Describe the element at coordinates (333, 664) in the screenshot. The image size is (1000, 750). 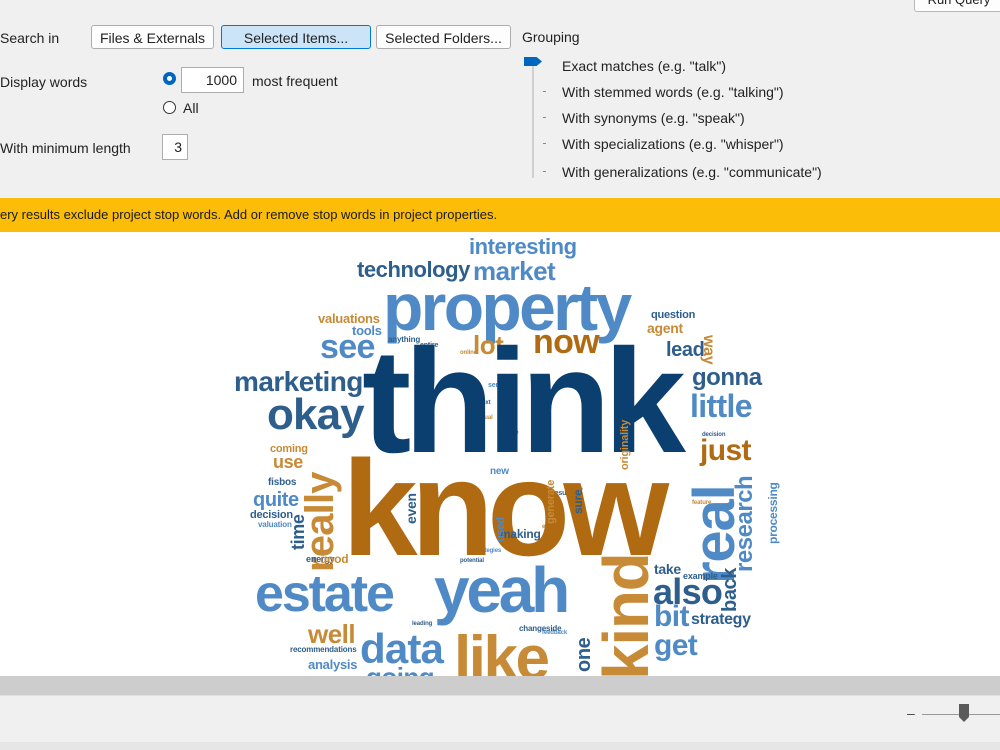
I see `cloud-word: analysis` at that location.